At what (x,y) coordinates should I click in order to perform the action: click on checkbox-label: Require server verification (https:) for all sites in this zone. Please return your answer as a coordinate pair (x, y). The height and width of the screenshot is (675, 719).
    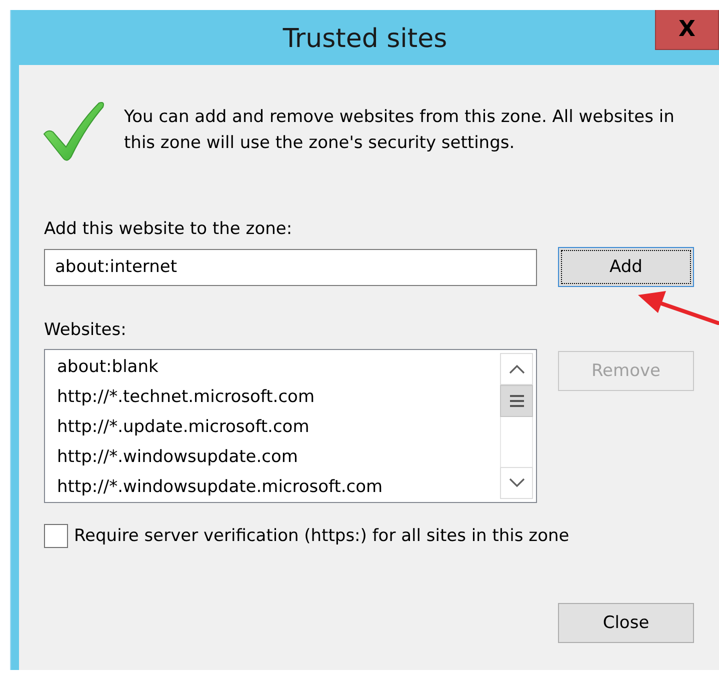
    Looking at the image, I should click on (322, 536).